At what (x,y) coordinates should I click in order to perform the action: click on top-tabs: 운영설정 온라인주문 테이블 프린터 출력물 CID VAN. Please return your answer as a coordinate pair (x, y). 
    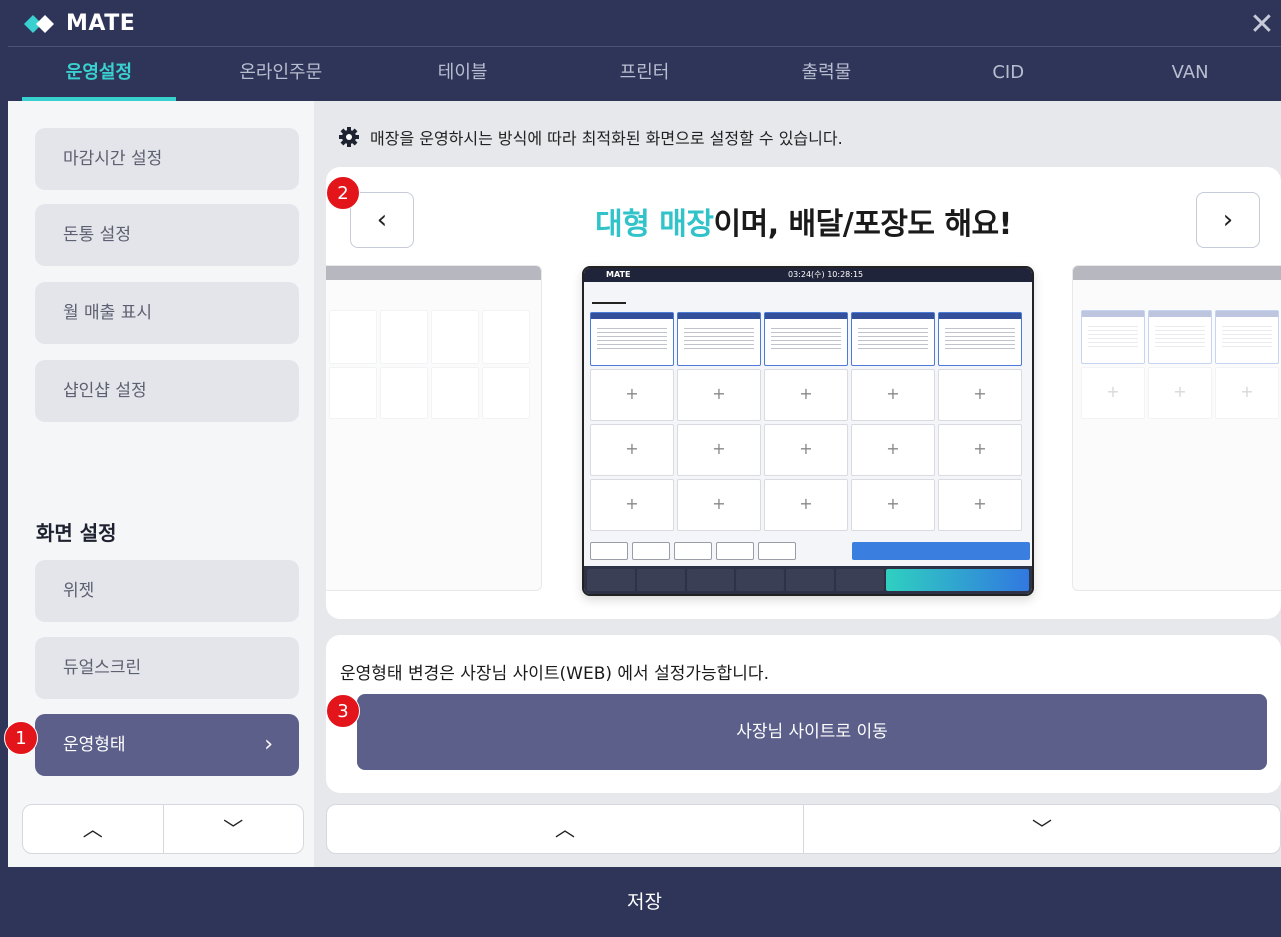
    Looking at the image, I should click on (644, 73).